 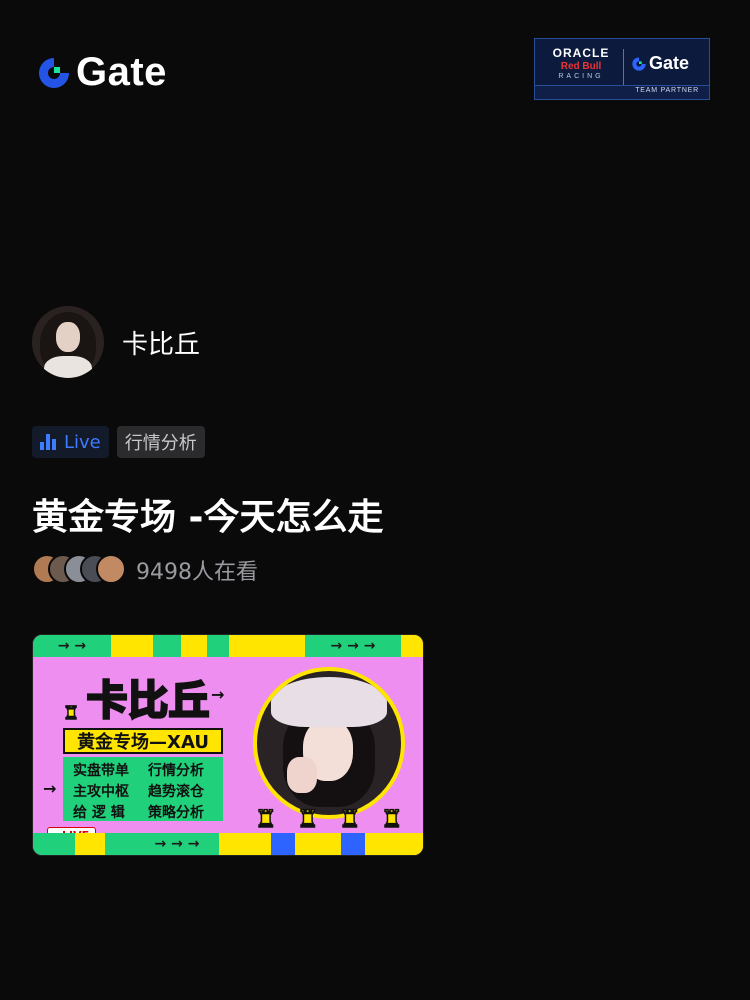 What do you see at coordinates (667, 90) in the screenshot?
I see `team-partner-text: TEAM PARTNER` at bounding box center [667, 90].